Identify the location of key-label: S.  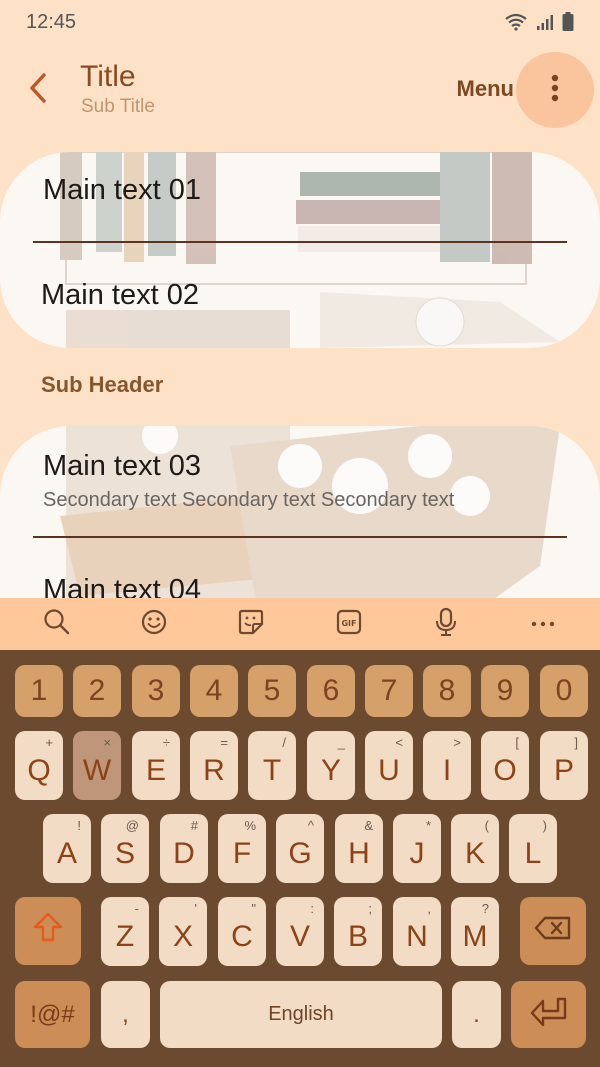
(124, 853).